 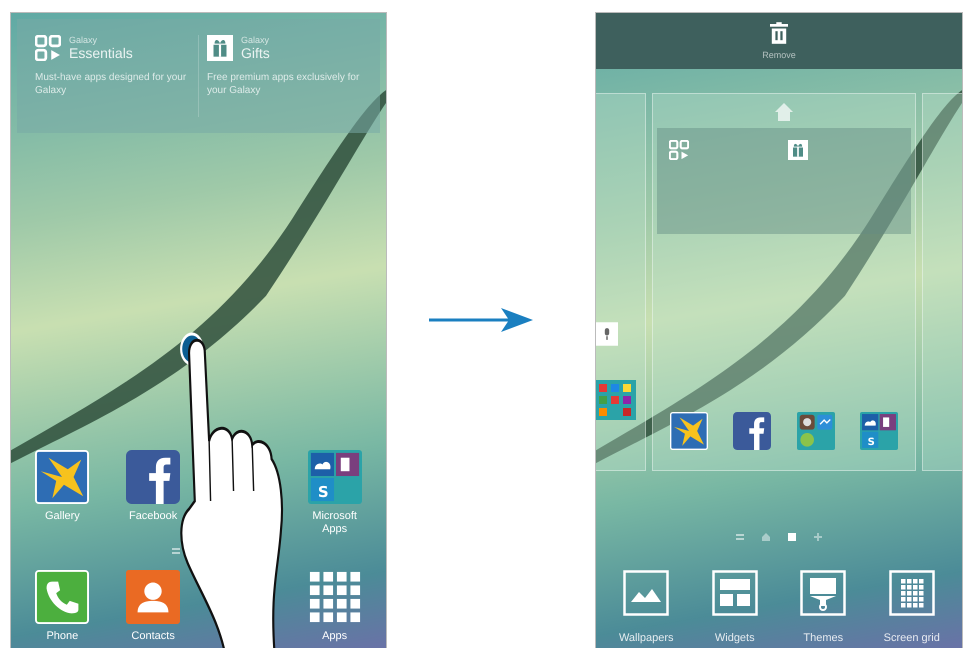 I want to click on phone-icon, so click(x=62, y=597).